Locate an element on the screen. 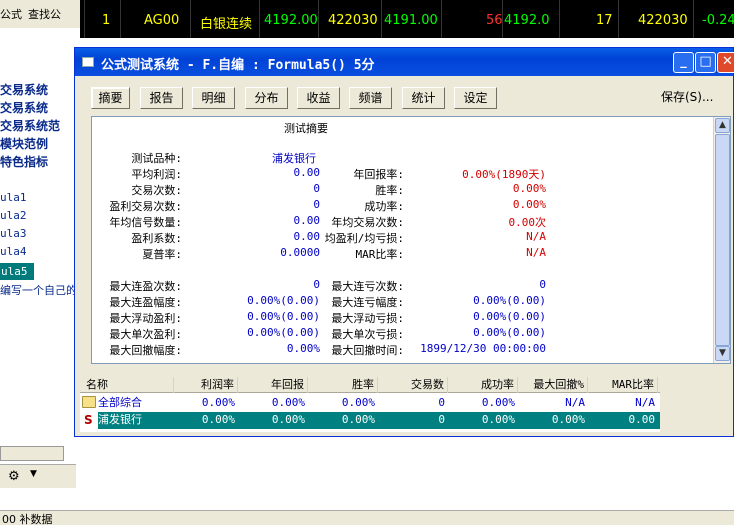 This screenshot has height=527, width=734. summary-label: 均盈利/均亏损: is located at coordinates (364, 238).